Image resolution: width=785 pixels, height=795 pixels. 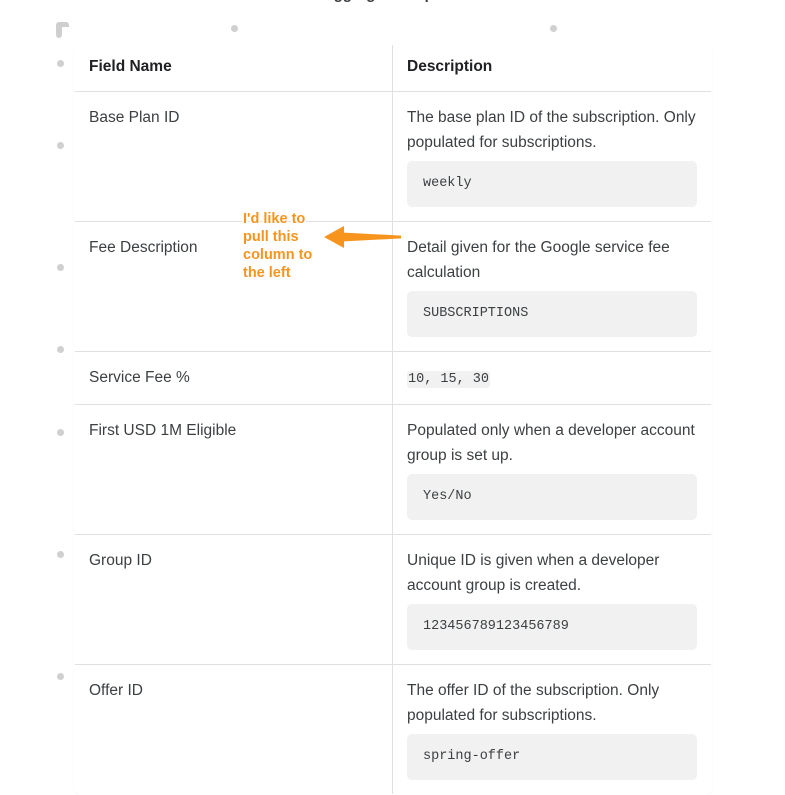 What do you see at coordinates (392, 3) in the screenshot?
I see `cut-off-page-heading: Aggregated reports` at bounding box center [392, 3].